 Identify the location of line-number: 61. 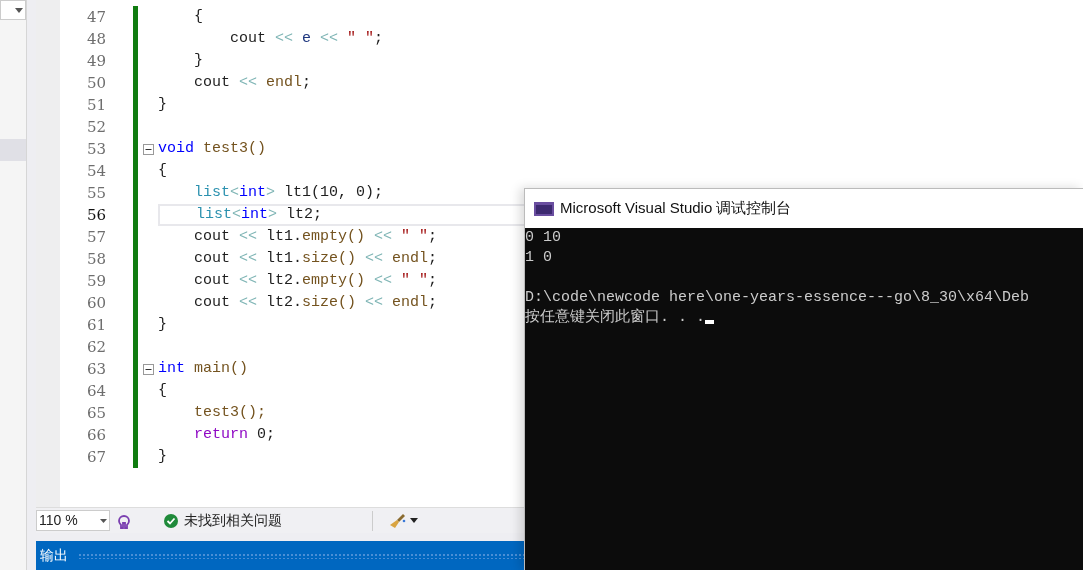
(96, 325).